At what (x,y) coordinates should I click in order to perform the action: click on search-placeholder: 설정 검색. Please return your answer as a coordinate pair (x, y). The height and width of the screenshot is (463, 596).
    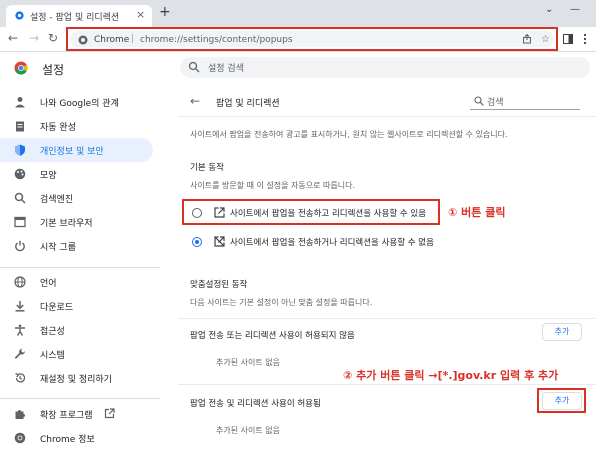
    Looking at the image, I should click on (226, 69).